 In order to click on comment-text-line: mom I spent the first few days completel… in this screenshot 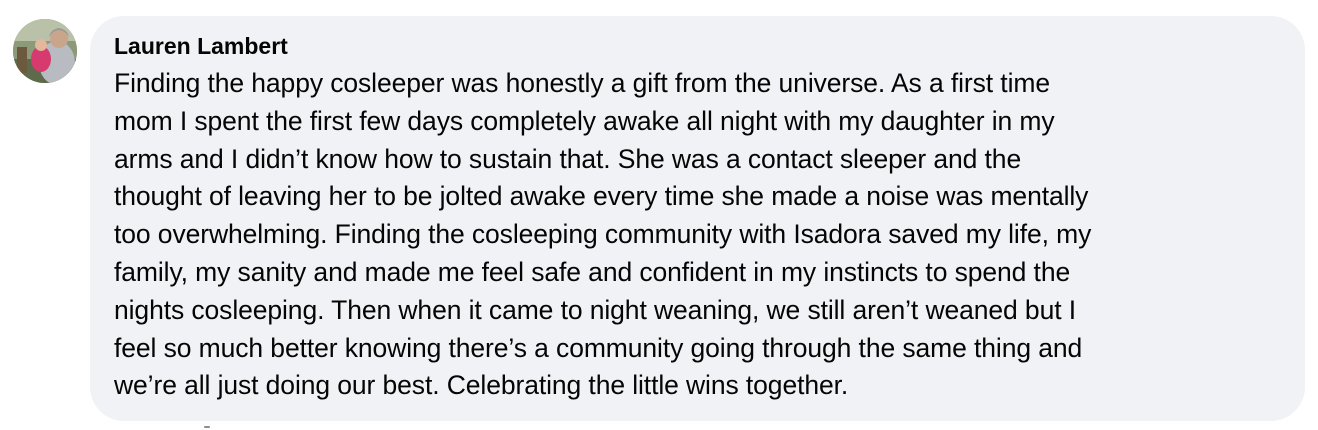, I will do `click(584, 120)`.